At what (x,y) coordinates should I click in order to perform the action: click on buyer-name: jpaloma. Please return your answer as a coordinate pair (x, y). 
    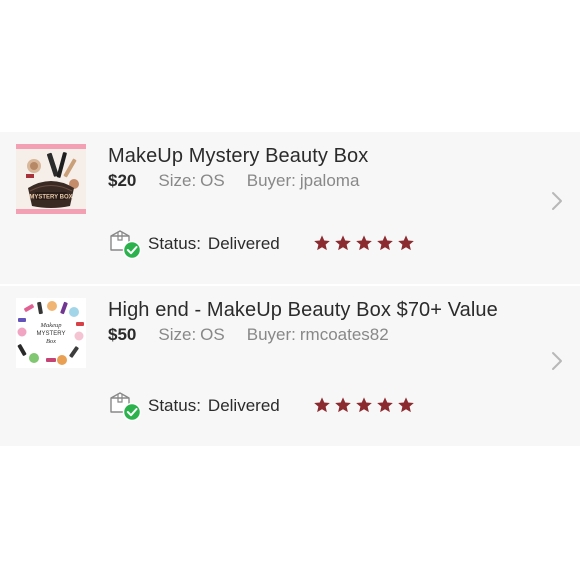
    Looking at the image, I should click on (329, 180).